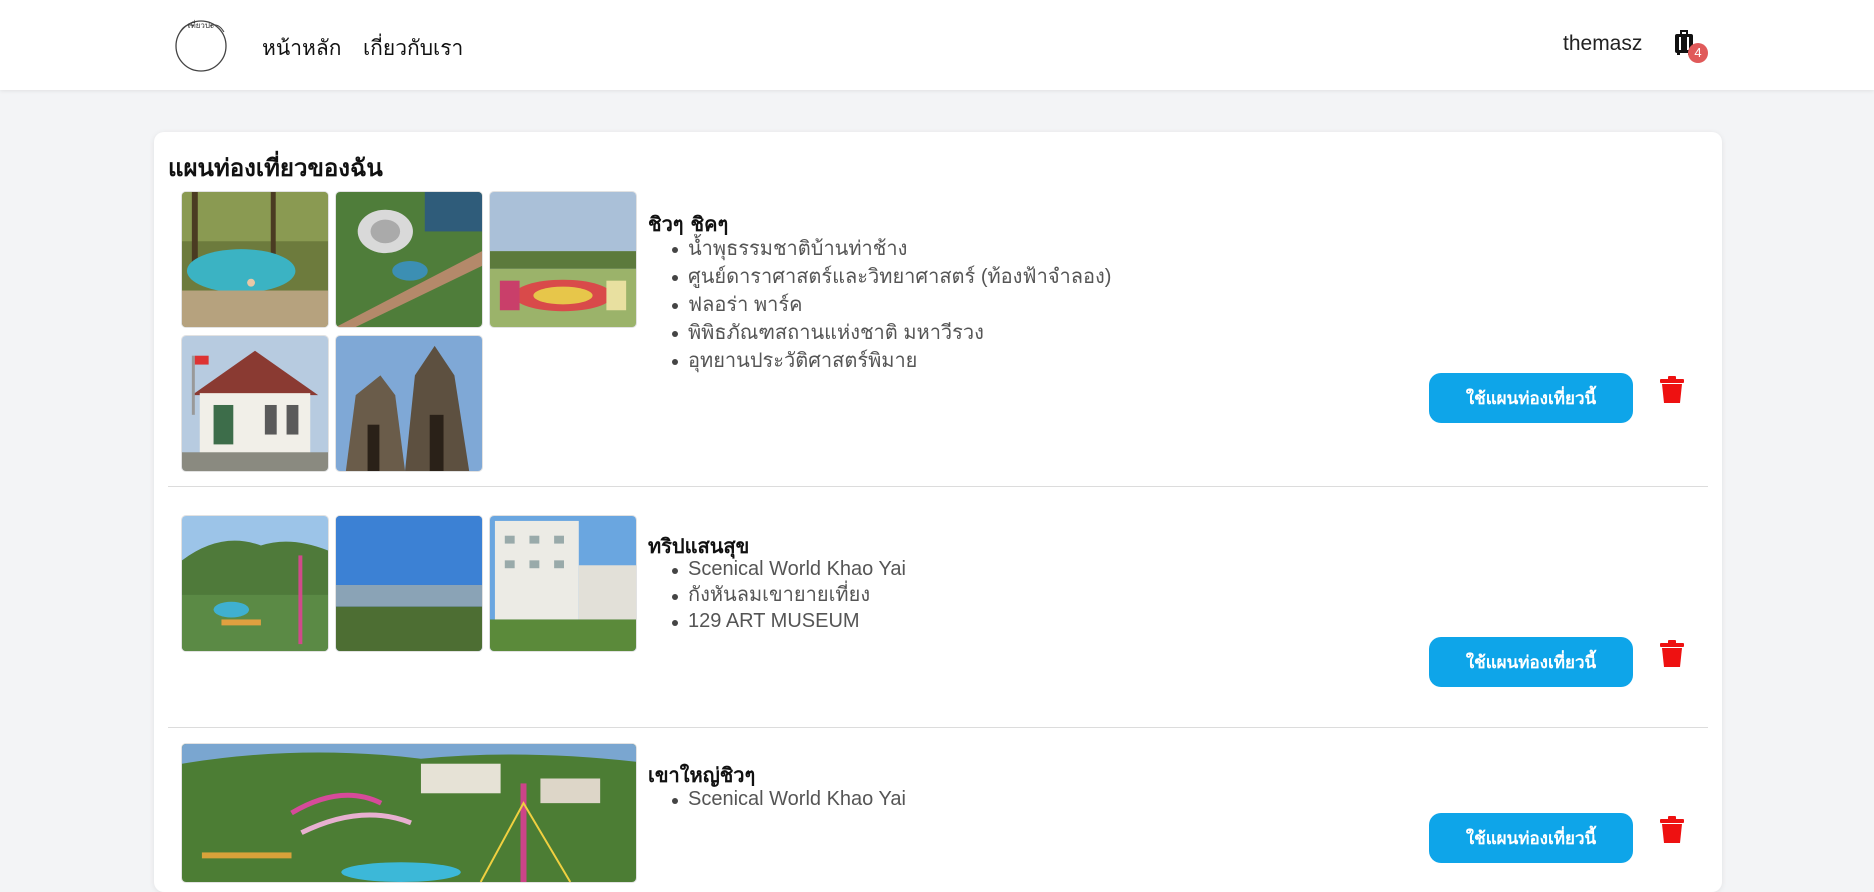 The width and height of the screenshot is (1874, 892). I want to click on list-item: อุทยานประวัติศาสตร์พิมาย, so click(879, 361).